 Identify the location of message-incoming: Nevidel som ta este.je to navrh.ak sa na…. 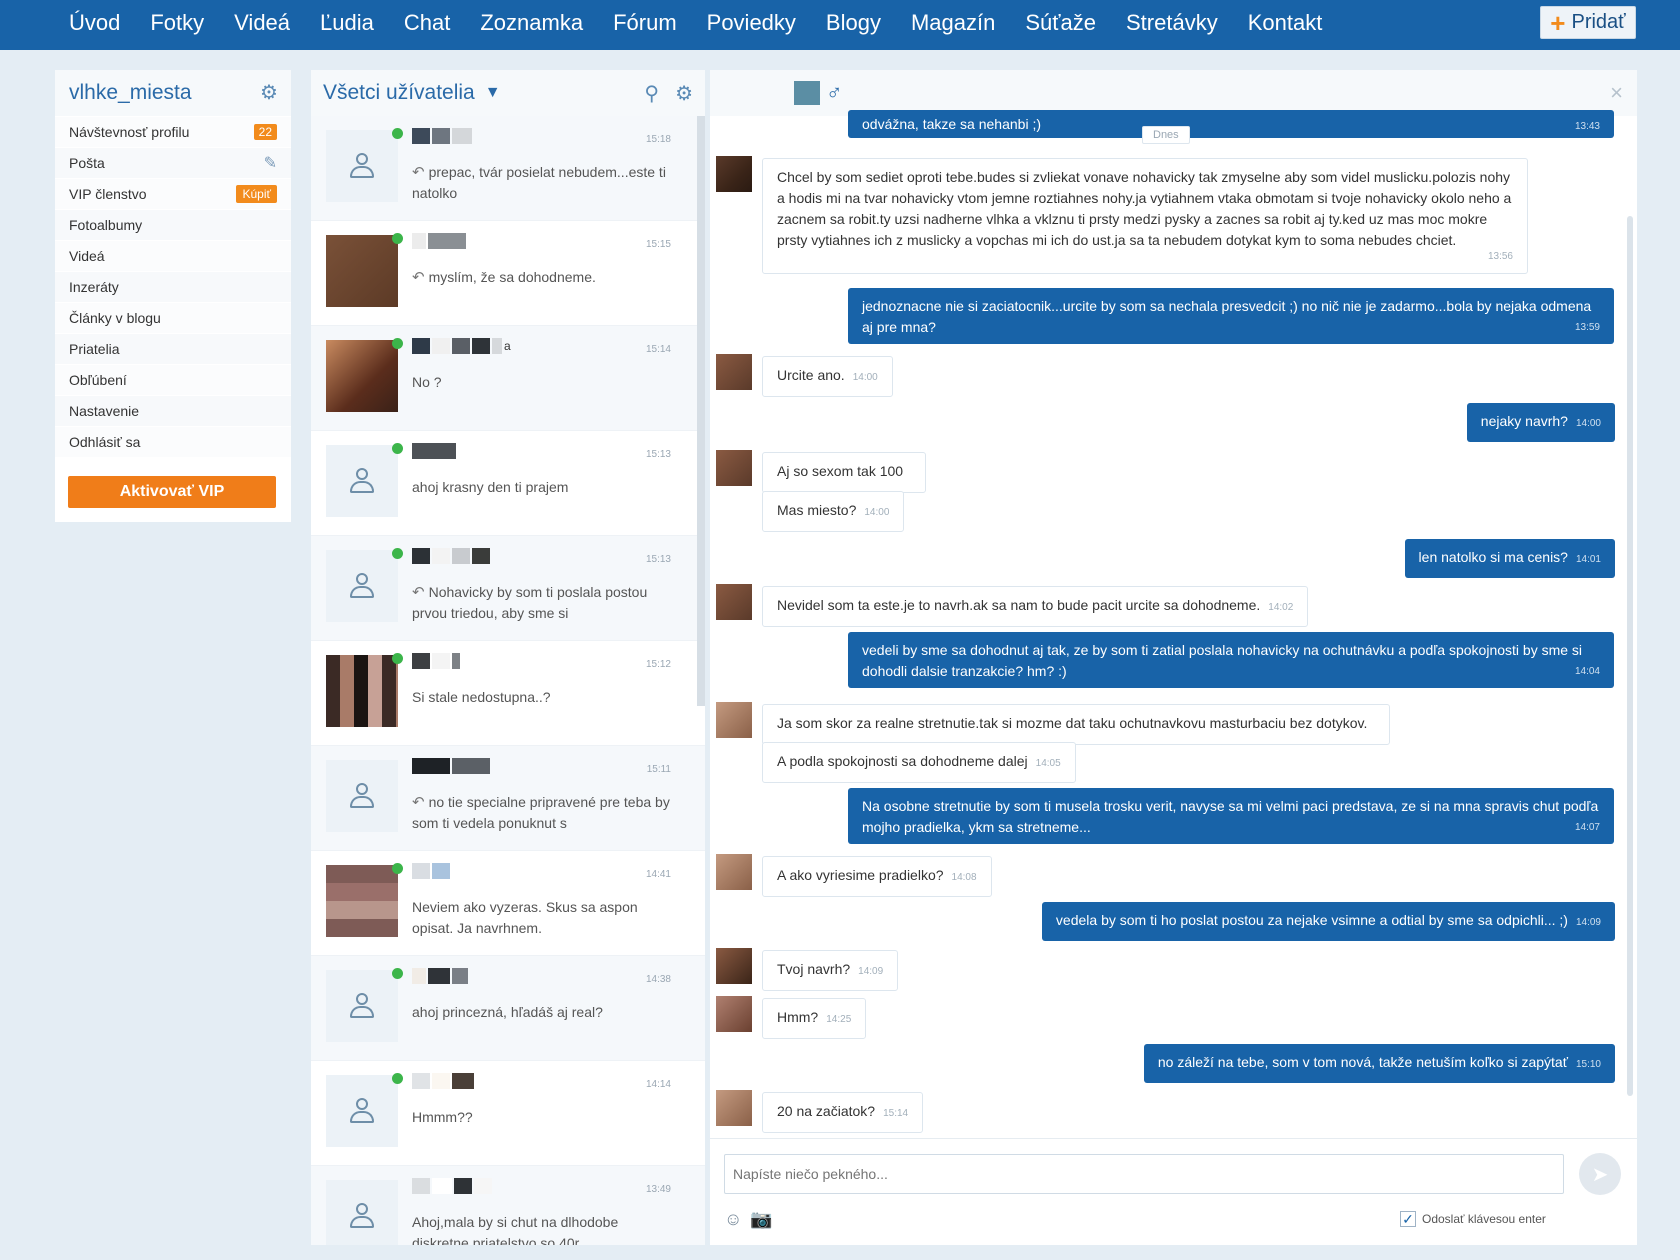
(1035, 606).